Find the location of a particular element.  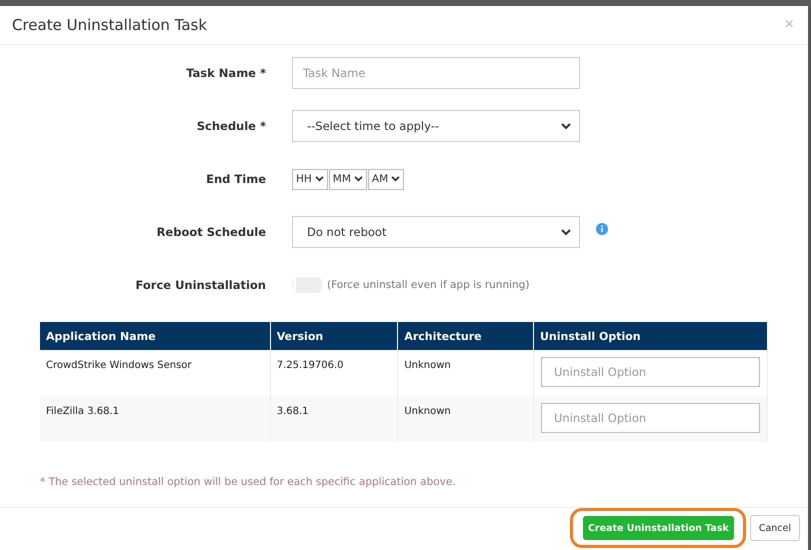

cancel-button: Cancel is located at coordinates (775, 528).